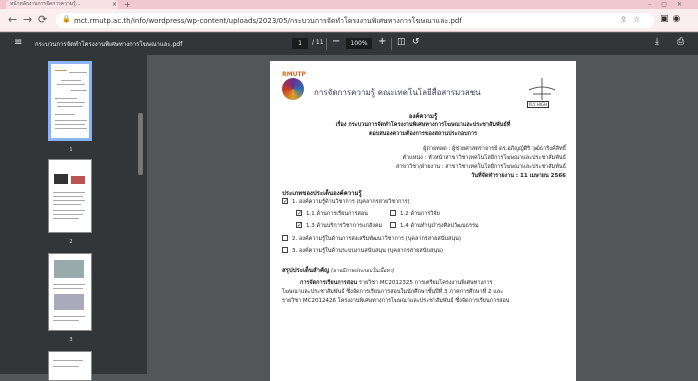 This screenshot has width=698, height=381. What do you see at coordinates (71, 150) in the screenshot?
I see `thumbnail-number: 1` at bounding box center [71, 150].